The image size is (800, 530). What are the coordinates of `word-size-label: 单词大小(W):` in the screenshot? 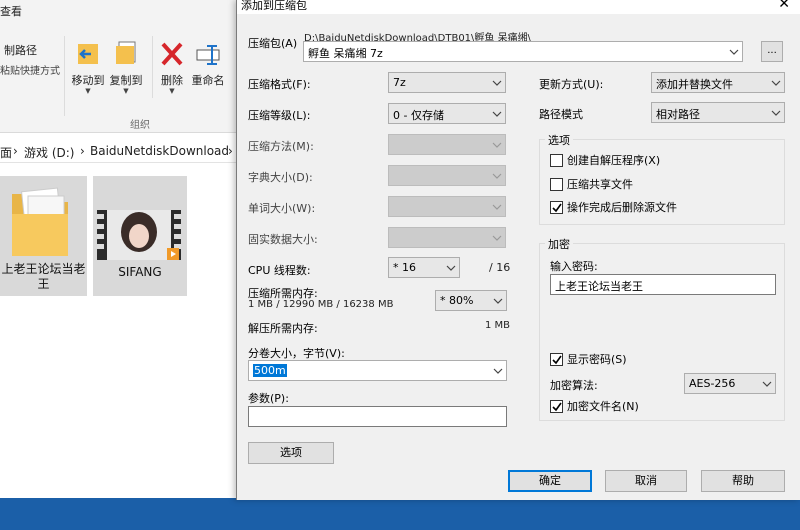 It's located at (282, 208).